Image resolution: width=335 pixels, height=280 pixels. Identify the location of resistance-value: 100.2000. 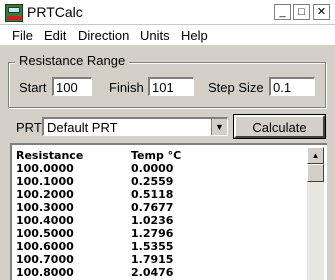
(45, 194).